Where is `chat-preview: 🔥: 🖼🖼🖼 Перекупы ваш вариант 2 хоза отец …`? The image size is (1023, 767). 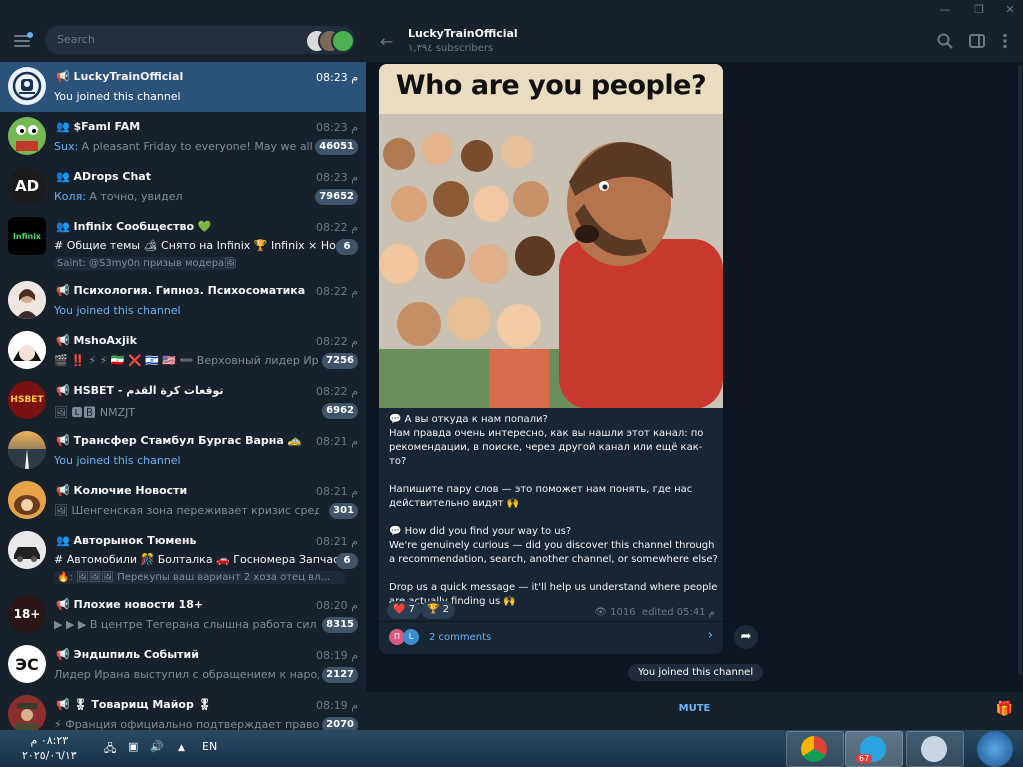 chat-preview: 🔥: 🖼🖼🖼 Перекупы ваш вариант 2 хоза отец … is located at coordinates (199, 577).